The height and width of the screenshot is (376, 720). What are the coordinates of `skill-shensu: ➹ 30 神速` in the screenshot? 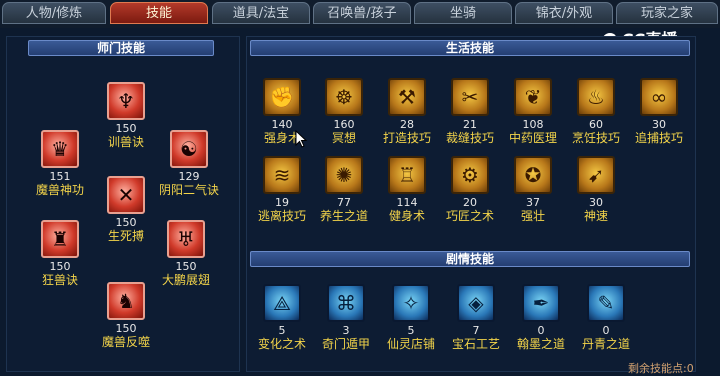 It's located at (596, 189).